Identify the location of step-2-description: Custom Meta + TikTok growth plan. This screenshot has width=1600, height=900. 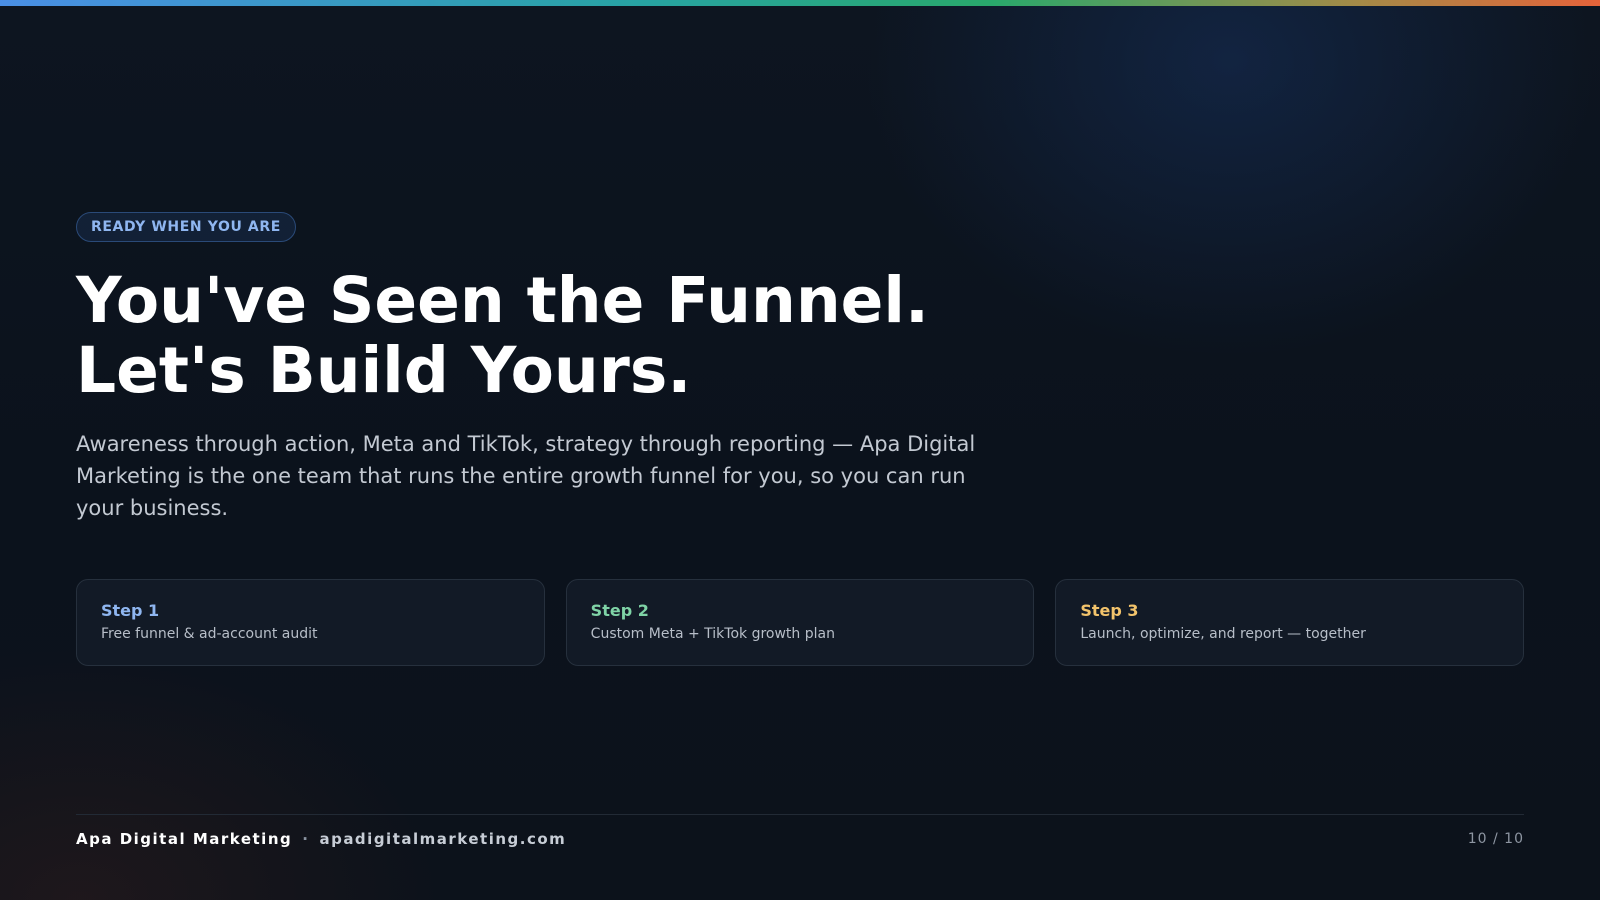
(712, 634).